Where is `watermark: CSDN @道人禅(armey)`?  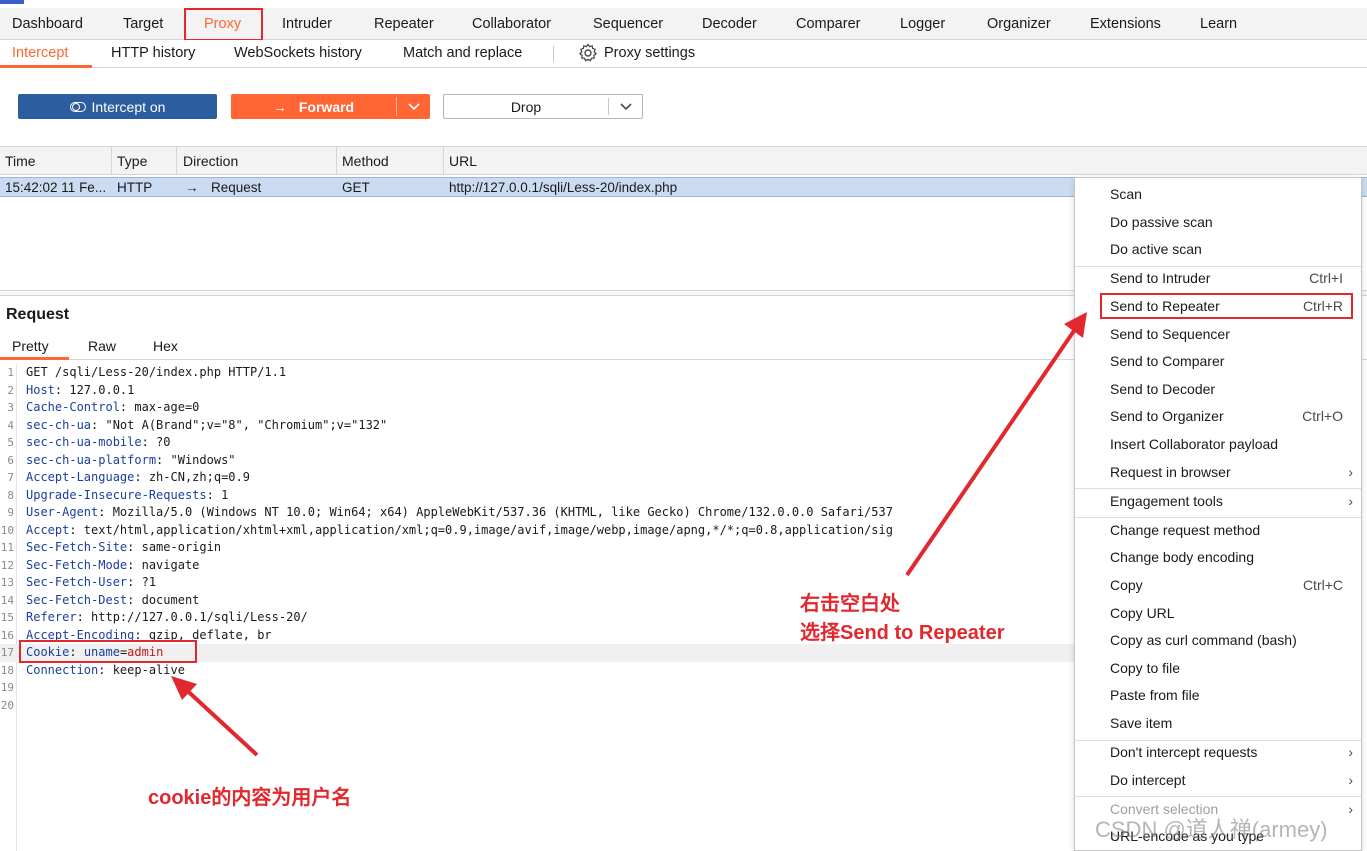 watermark: CSDN @道人禅(armey) is located at coordinates (1211, 829).